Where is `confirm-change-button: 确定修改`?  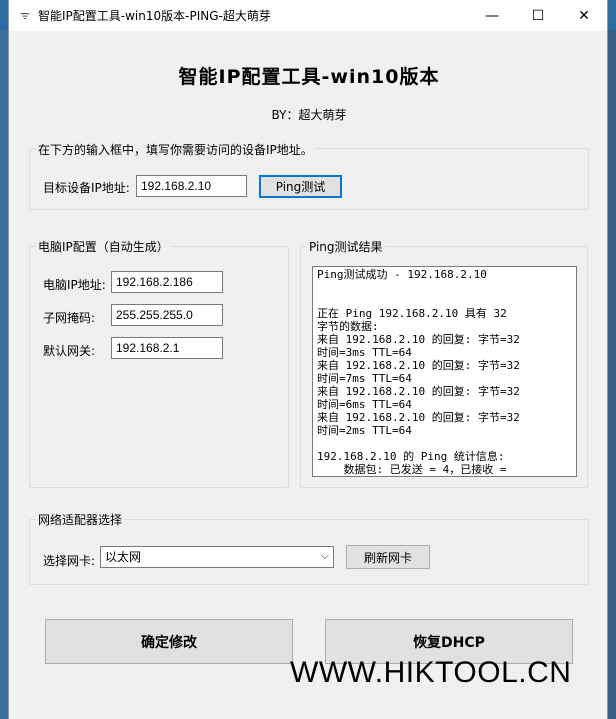
confirm-change-button: 确定修改 is located at coordinates (169, 641).